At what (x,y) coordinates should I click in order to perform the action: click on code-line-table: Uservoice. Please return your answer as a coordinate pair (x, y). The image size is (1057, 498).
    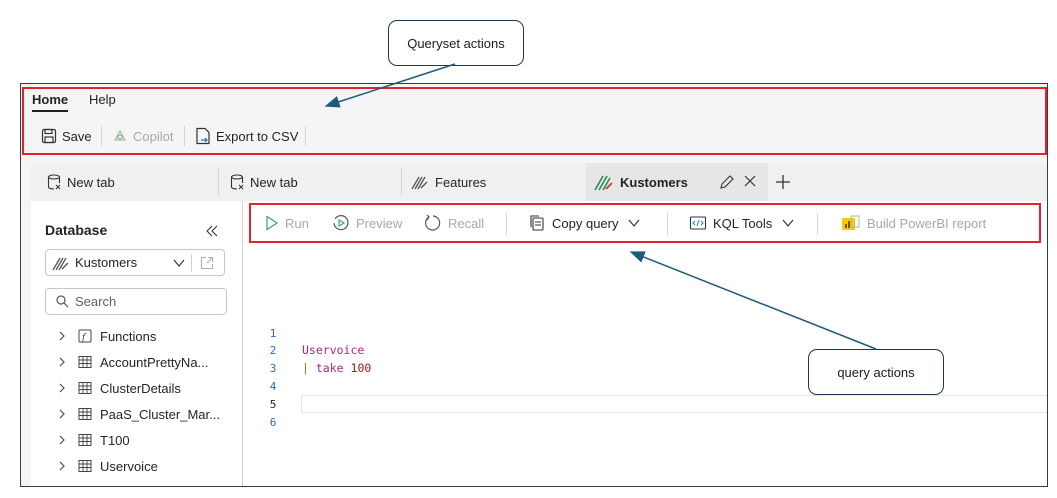
    Looking at the image, I should click on (333, 350).